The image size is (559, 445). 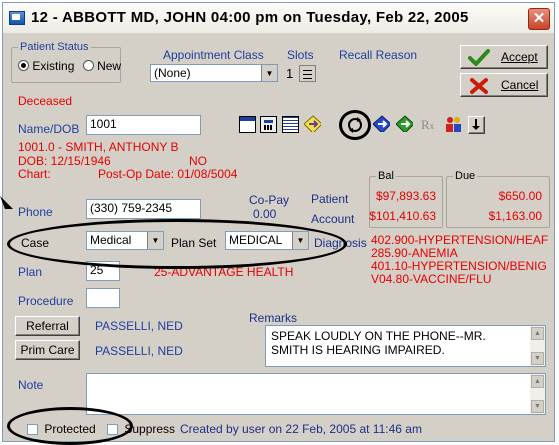 I want to click on patient-bal-value: $97,893.63, so click(x=405, y=196).